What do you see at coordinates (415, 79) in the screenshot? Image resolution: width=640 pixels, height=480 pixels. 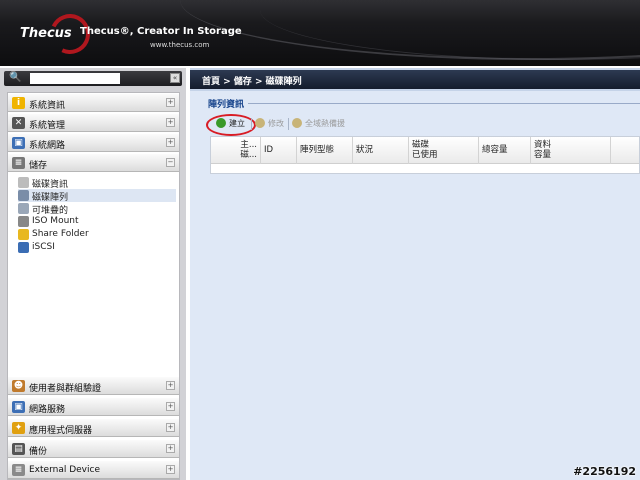 I see `breadcrumb-bar: 首頁 > 儲存 > 磁碟陣列` at bounding box center [415, 79].